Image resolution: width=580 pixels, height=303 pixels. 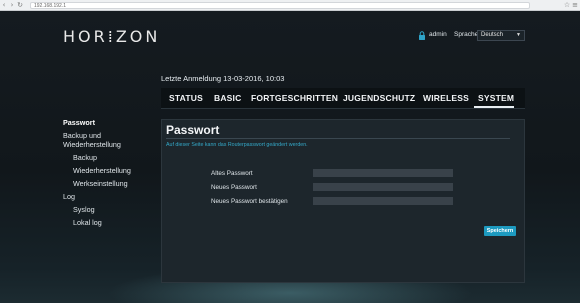 What do you see at coordinates (223, 78) in the screenshot?
I see `last-login-text: Letzte Anmeldung 13-03-2016, 10:03` at bounding box center [223, 78].